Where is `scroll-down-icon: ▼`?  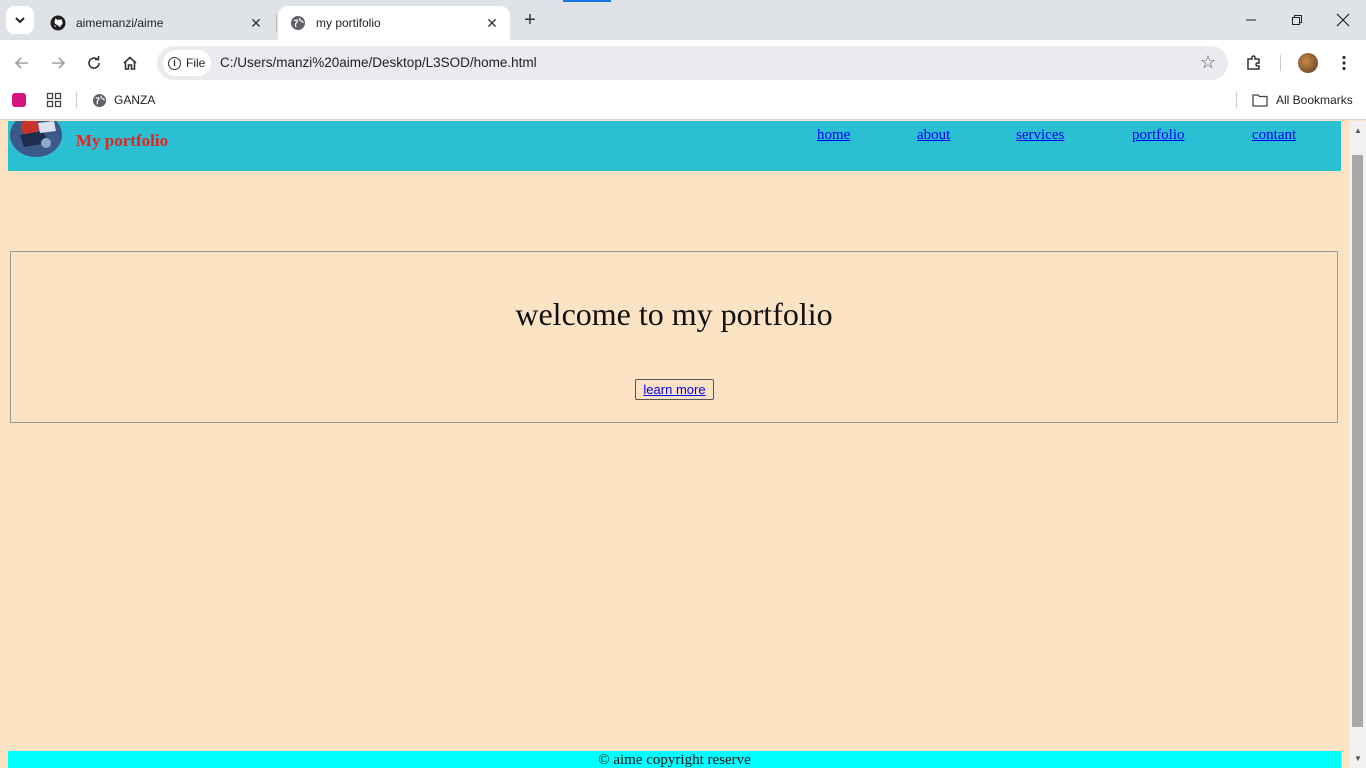
scroll-down-icon: ▼ is located at coordinates (1358, 758).